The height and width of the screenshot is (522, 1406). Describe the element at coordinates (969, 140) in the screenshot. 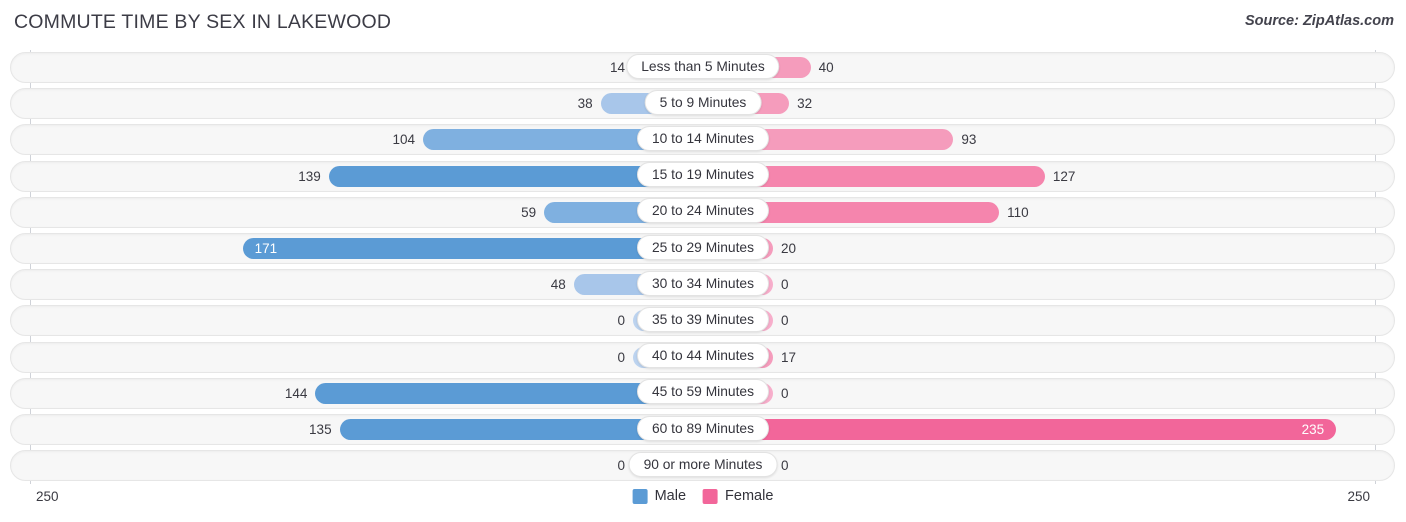

I see `bar-value-female: 93` at that location.